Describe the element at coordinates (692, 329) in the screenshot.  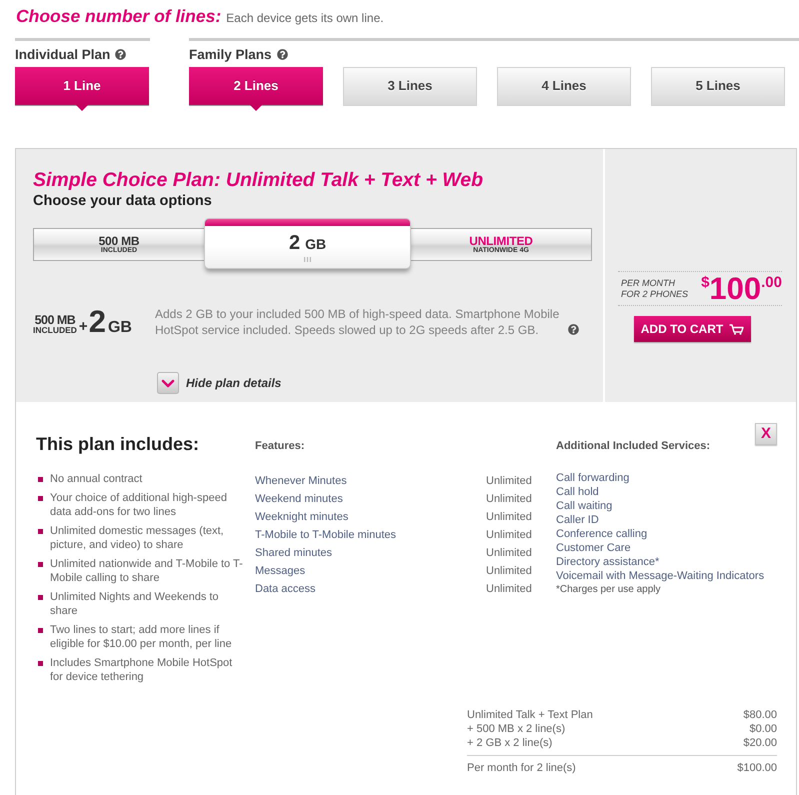
I see `add-to-cart-button: ADD TO CART` at that location.